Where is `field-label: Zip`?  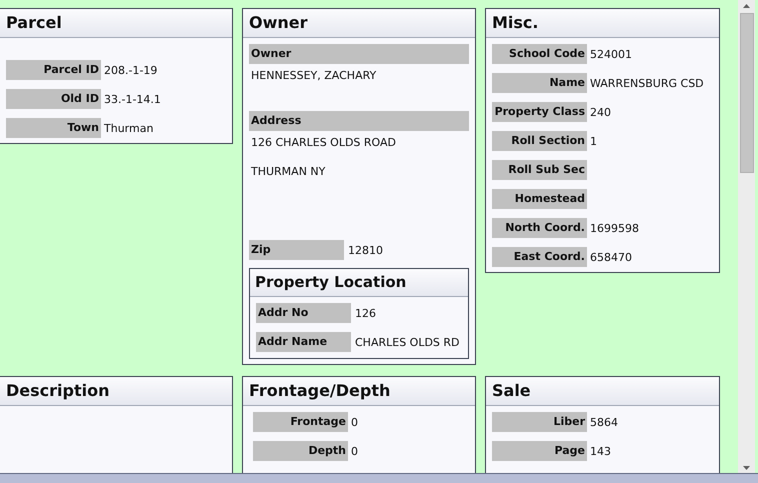 field-label: Zip is located at coordinates (296, 250).